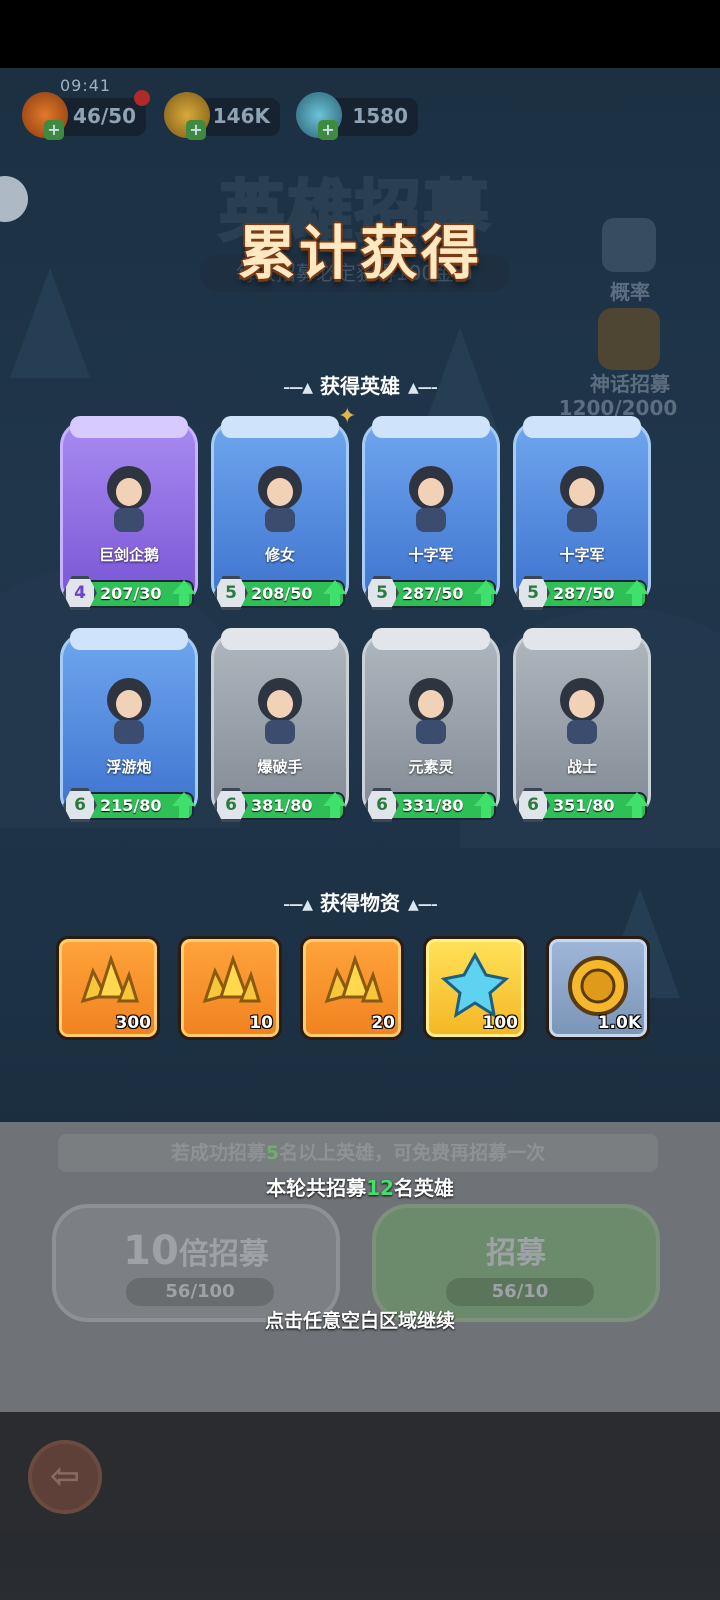 This screenshot has width=720, height=1600. Describe the element at coordinates (131, 805) in the screenshot. I see `shard-count: 215/80` at that location.